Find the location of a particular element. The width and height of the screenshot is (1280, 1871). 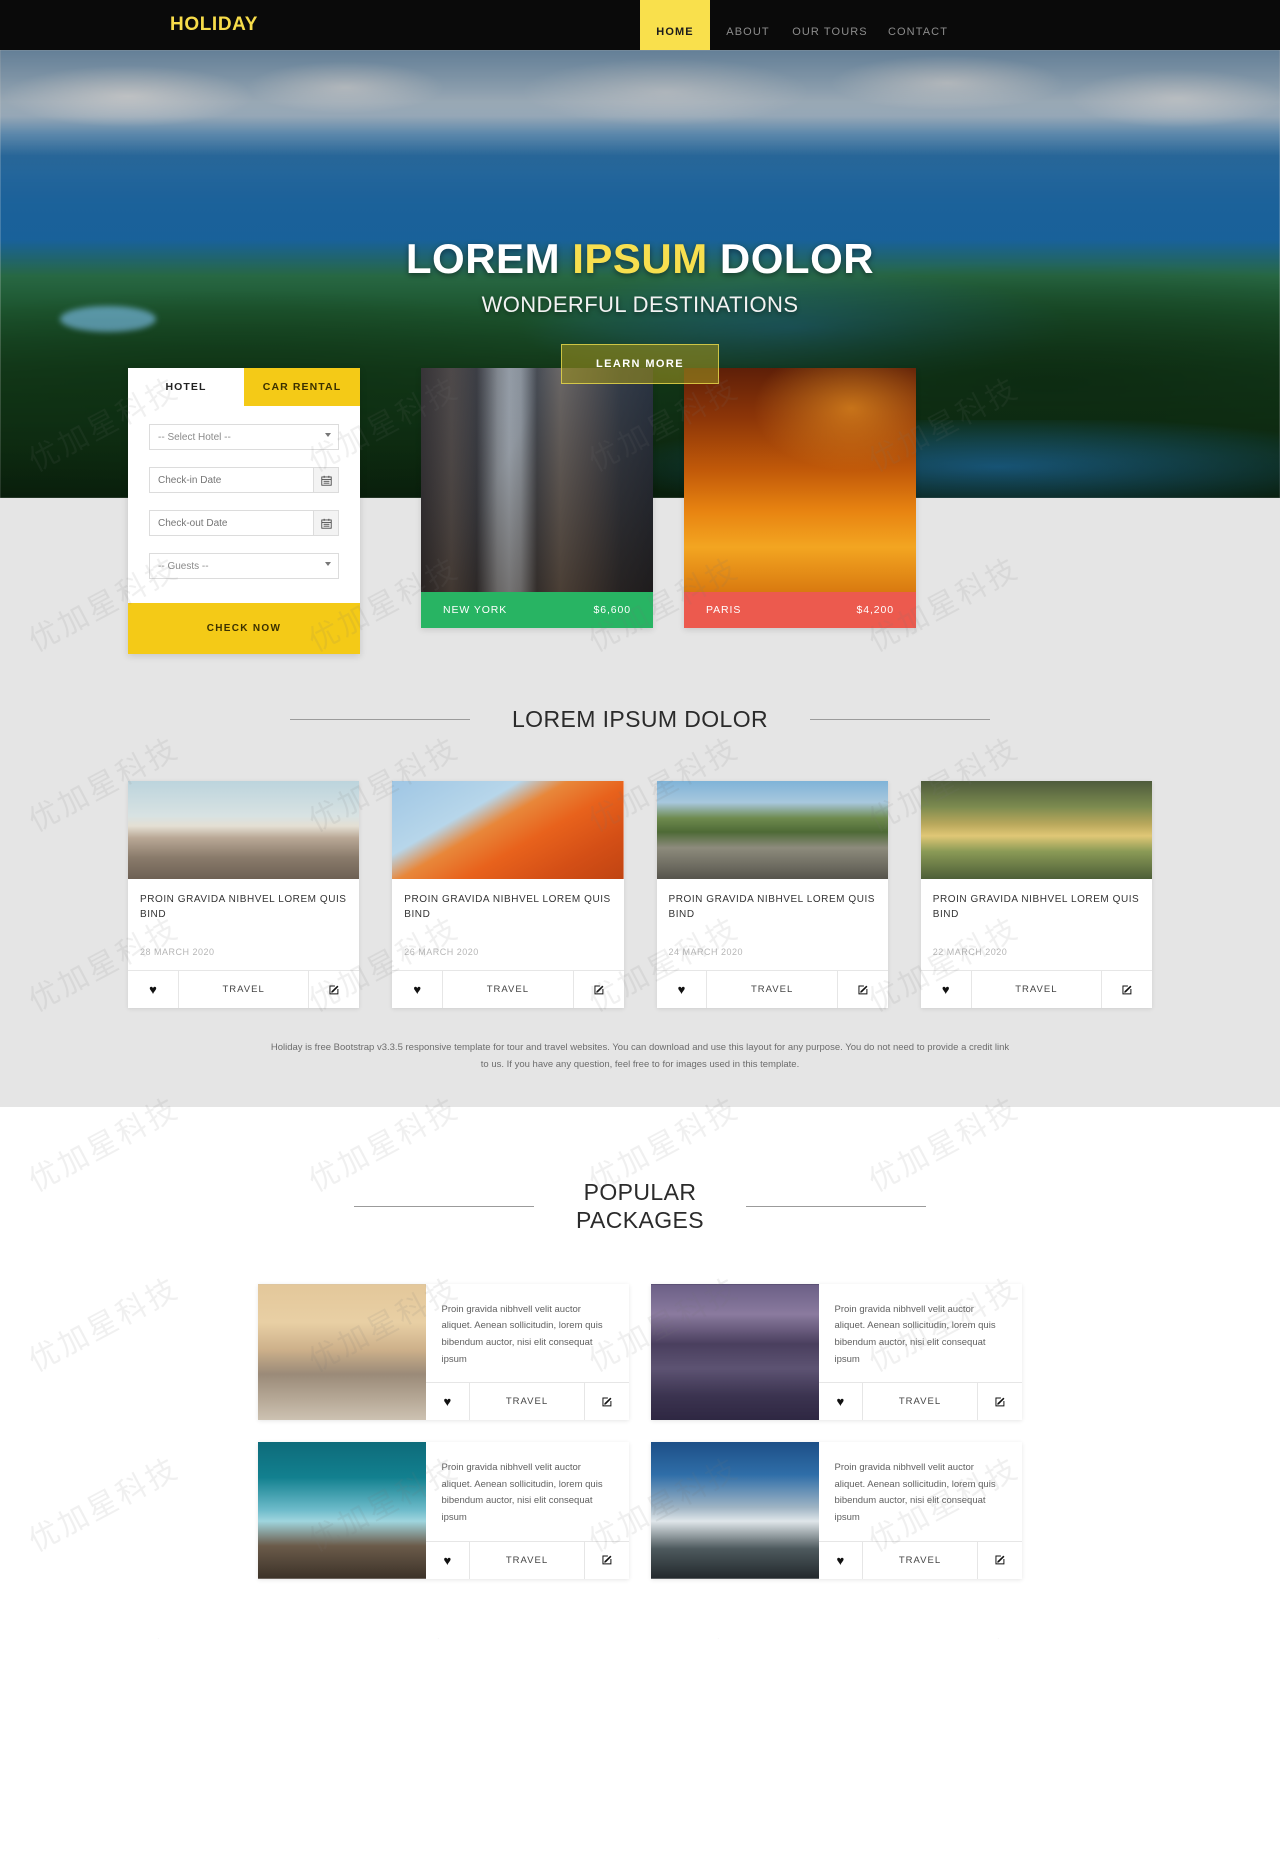

learn-more-button: LEARN MORE is located at coordinates (640, 364).